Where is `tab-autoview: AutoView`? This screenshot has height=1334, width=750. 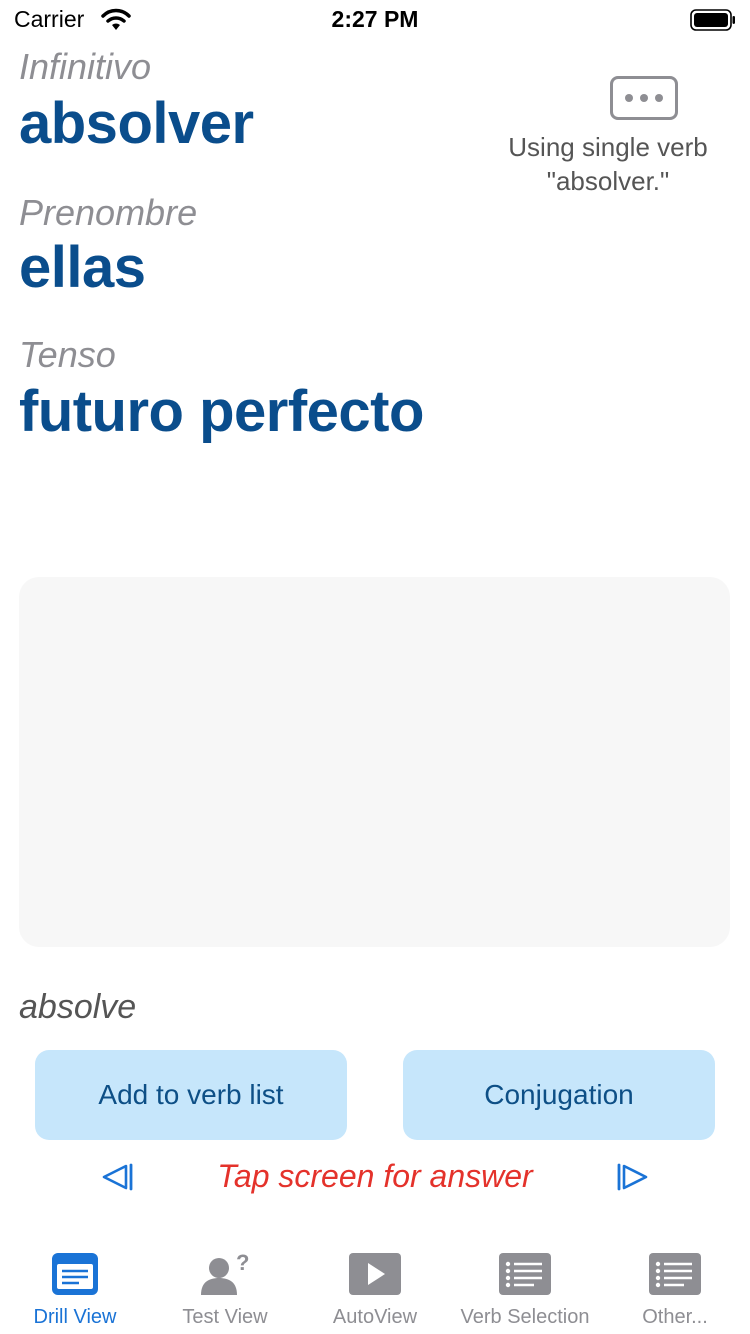
tab-autoview: AutoView is located at coordinates (375, 1287).